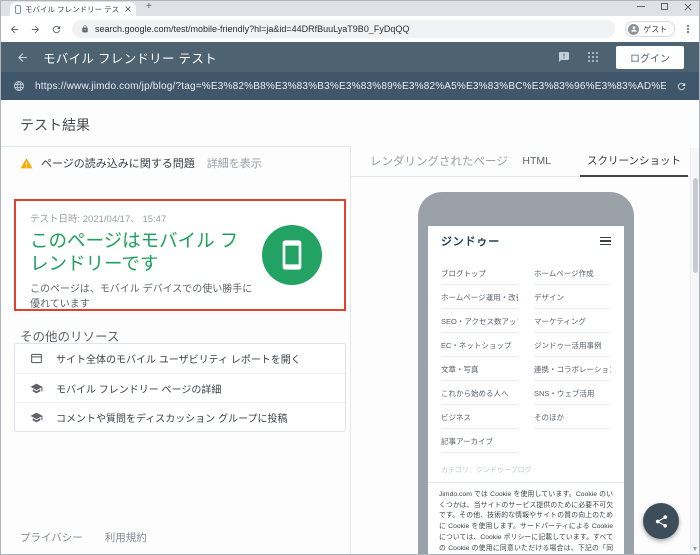 The height and width of the screenshot is (555, 700). I want to click on scrollbar-down-icon, so click(694, 549).